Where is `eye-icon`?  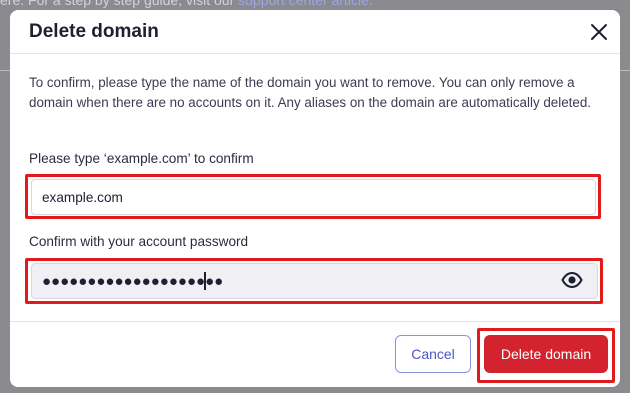 eye-icon is located at coordinates (572, 280).